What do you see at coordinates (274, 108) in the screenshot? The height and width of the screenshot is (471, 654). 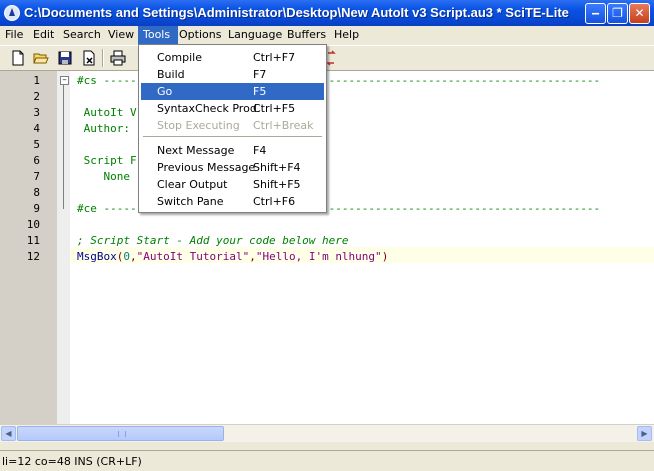 I see `menu-item-shortcut: Ctrl+F5` at bounding box center [274, 108].